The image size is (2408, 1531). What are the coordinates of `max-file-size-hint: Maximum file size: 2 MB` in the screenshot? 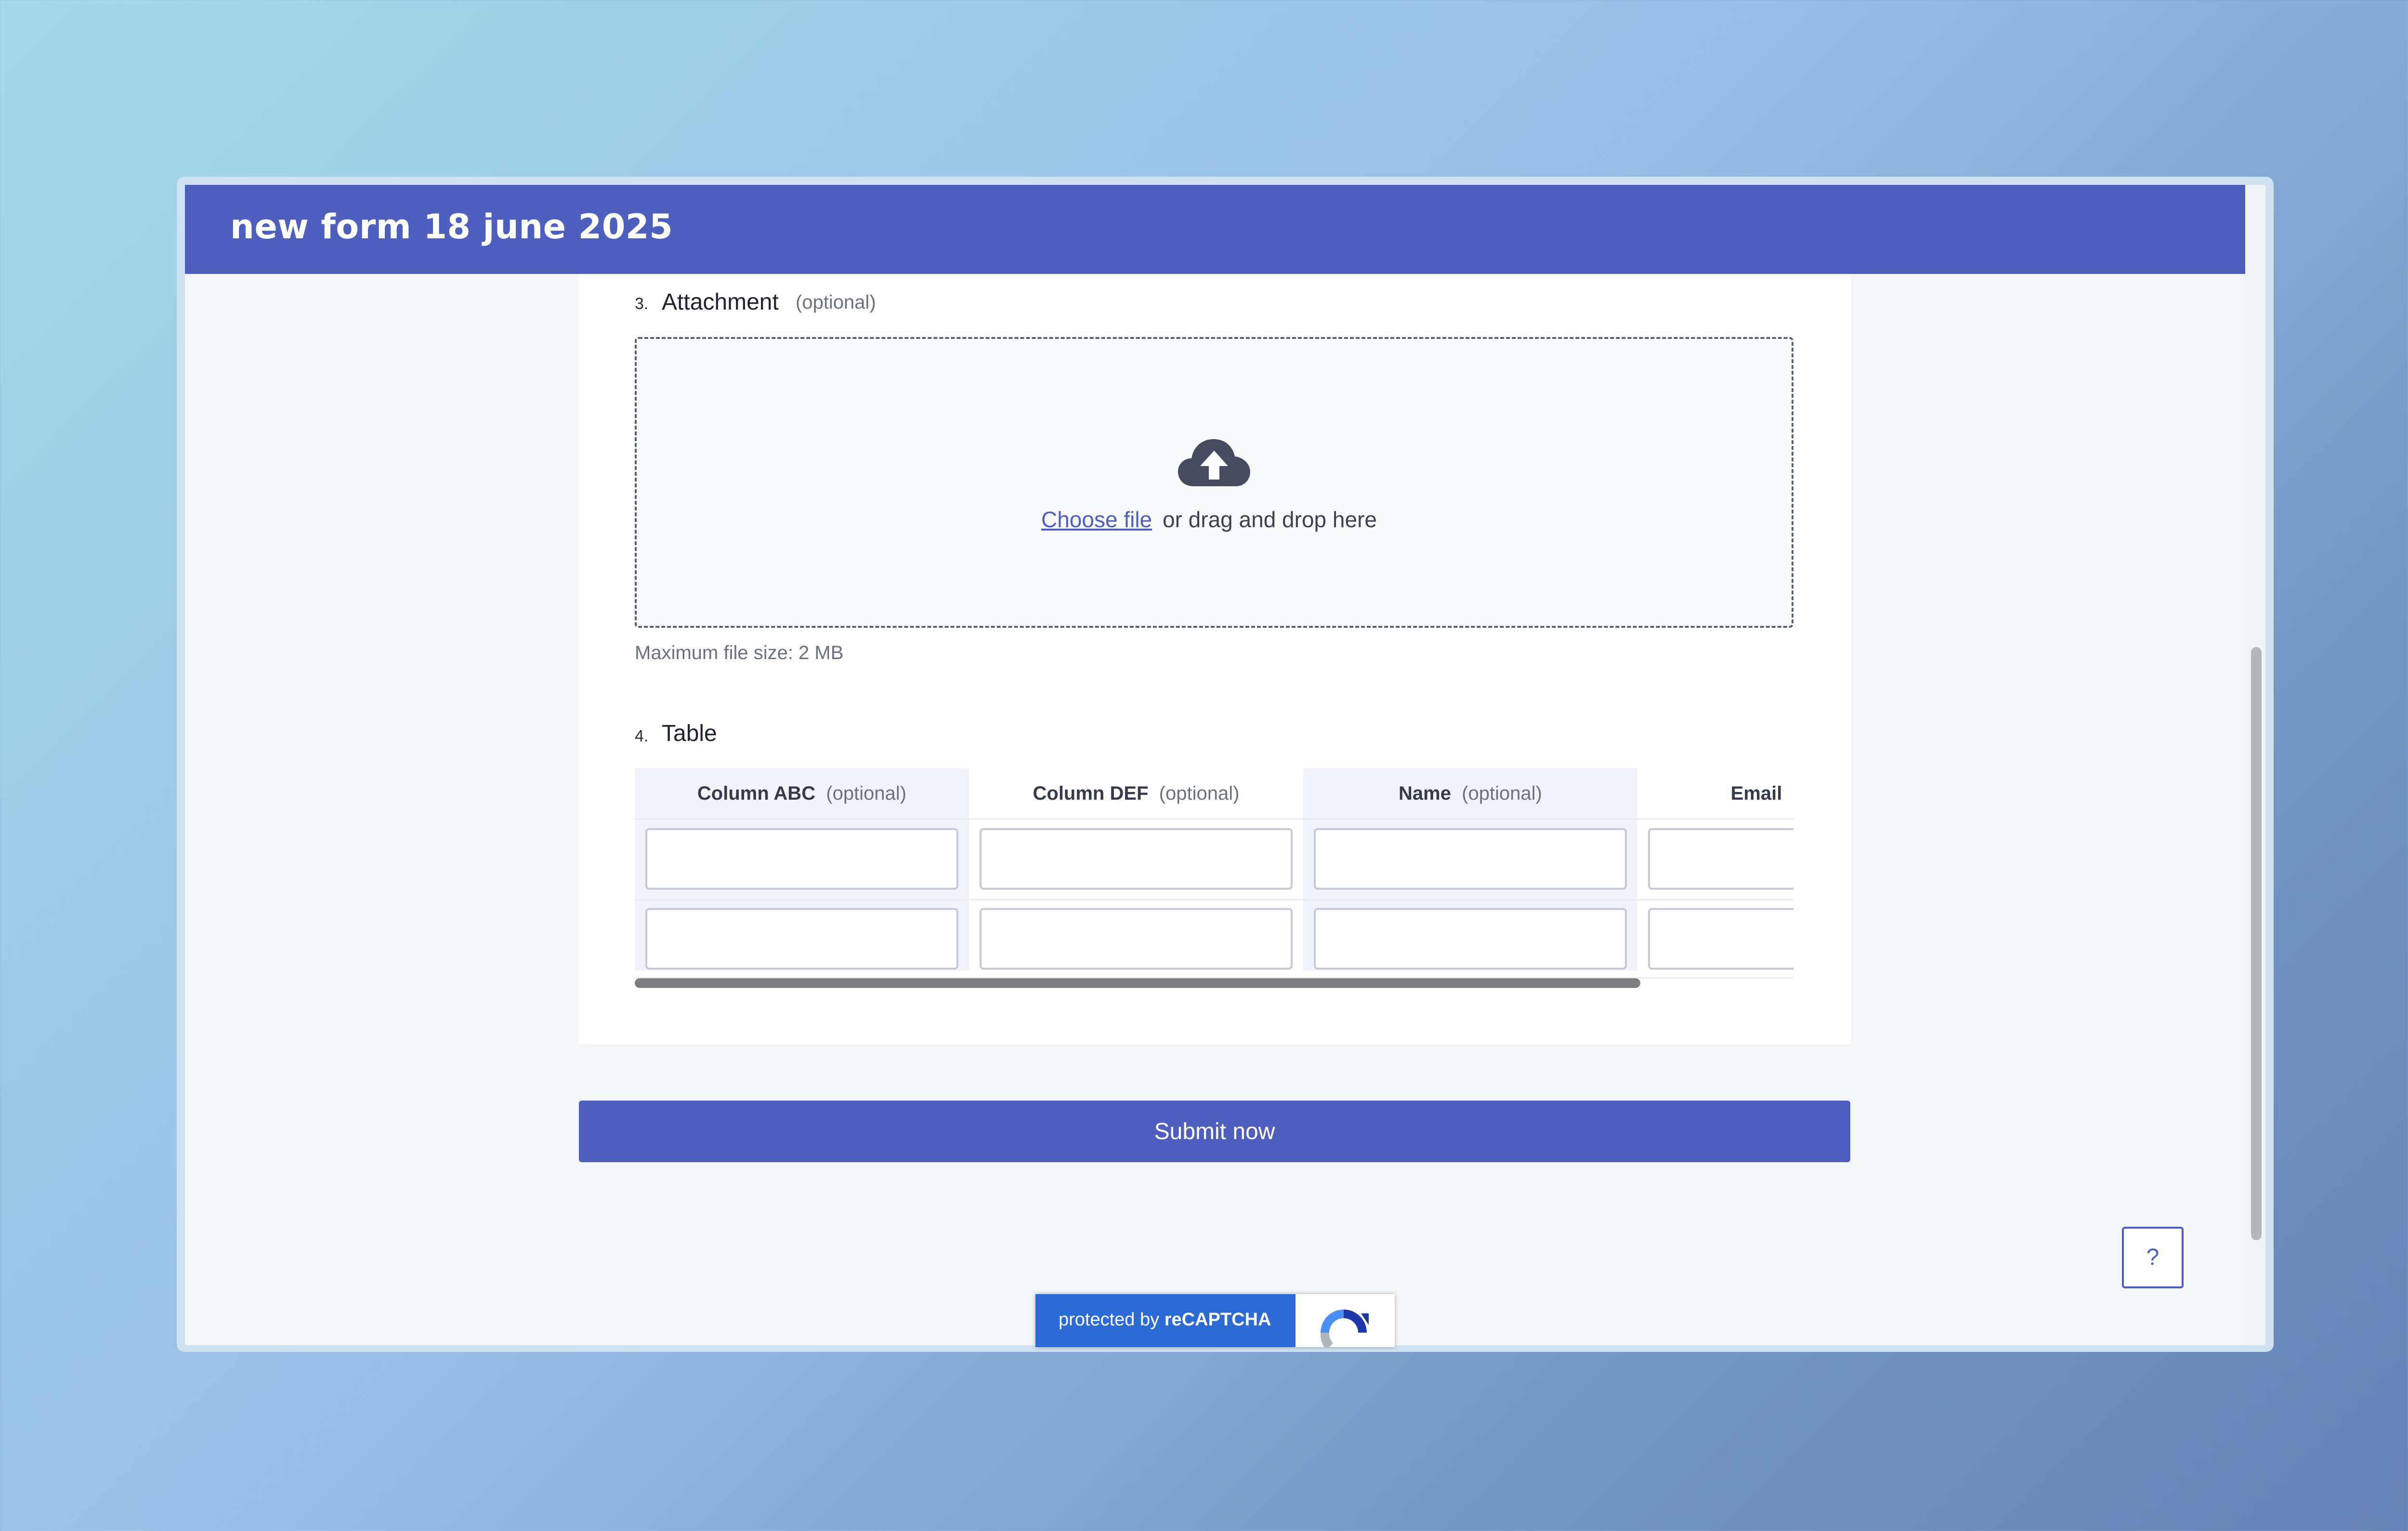 It's located at (739, 652).